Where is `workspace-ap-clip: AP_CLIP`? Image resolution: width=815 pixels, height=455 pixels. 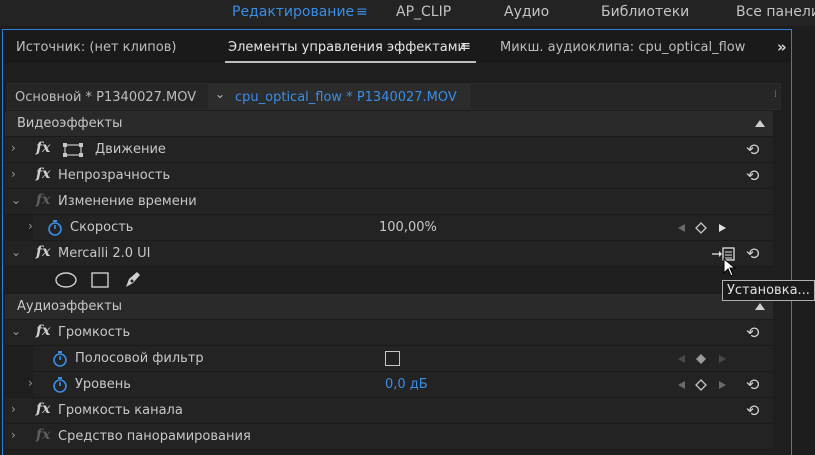 workspace-ap-clip: AP_CLIP is located at coordinates (423, 12).